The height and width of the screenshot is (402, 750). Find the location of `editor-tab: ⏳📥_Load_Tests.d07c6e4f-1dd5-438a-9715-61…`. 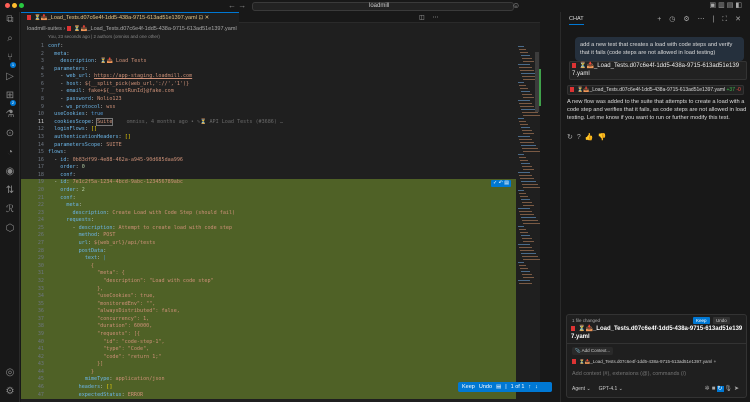

editor-tab: ⏳📥_Load_Tests.d07c6e4f-1dd5-438a-9715-61… is located at coordinates (130, 17).